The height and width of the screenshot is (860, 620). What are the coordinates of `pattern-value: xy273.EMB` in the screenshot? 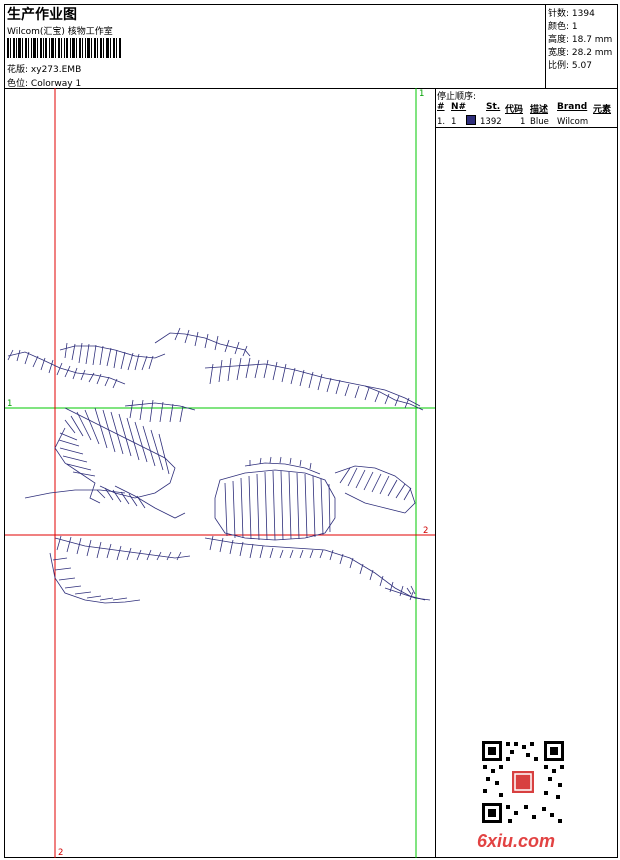 It's located at (56, 70).